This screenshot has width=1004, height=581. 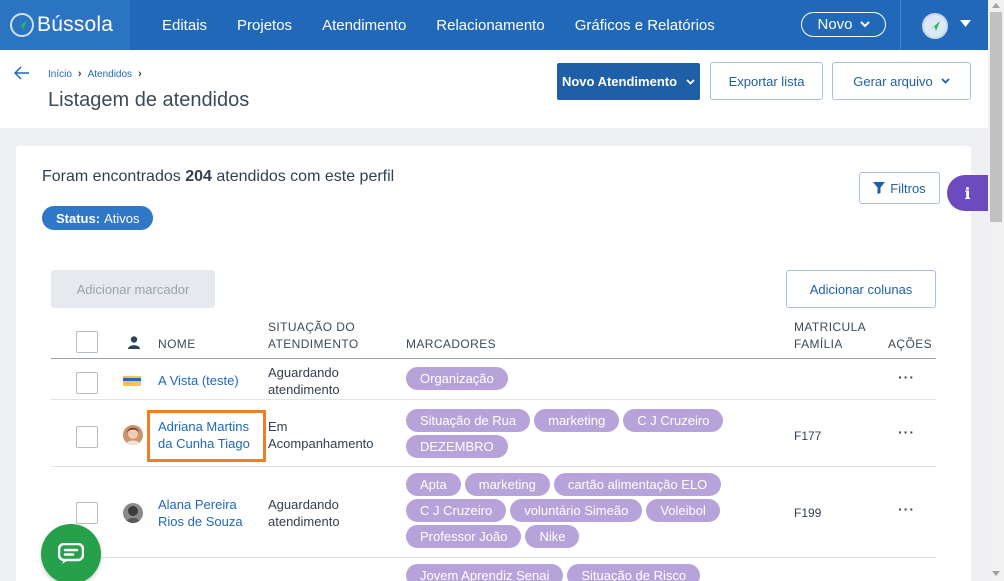 I want to click on scroll-down-arrow-icon, so click(x=996, y=573).